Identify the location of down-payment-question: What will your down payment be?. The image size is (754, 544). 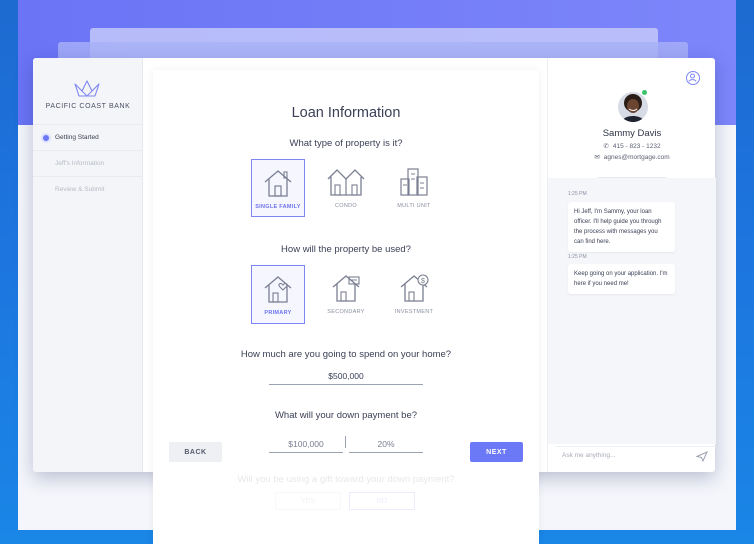
(346, 415).